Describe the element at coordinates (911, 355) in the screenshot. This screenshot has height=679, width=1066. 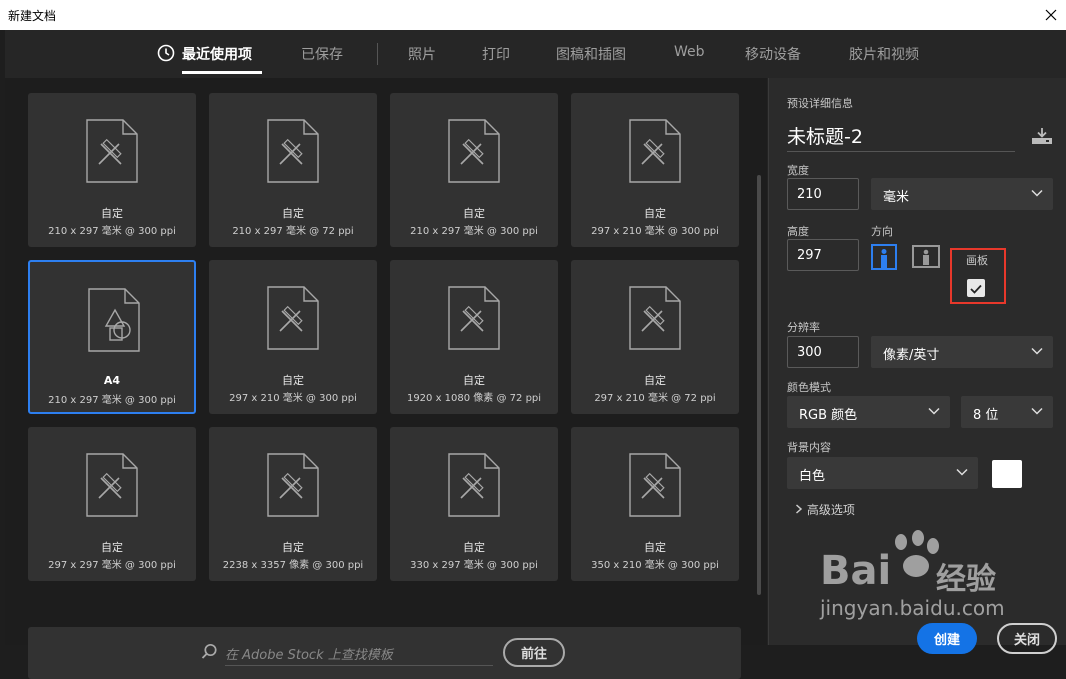
I see `resolution-unit-value: 像素/英寸` at that location.